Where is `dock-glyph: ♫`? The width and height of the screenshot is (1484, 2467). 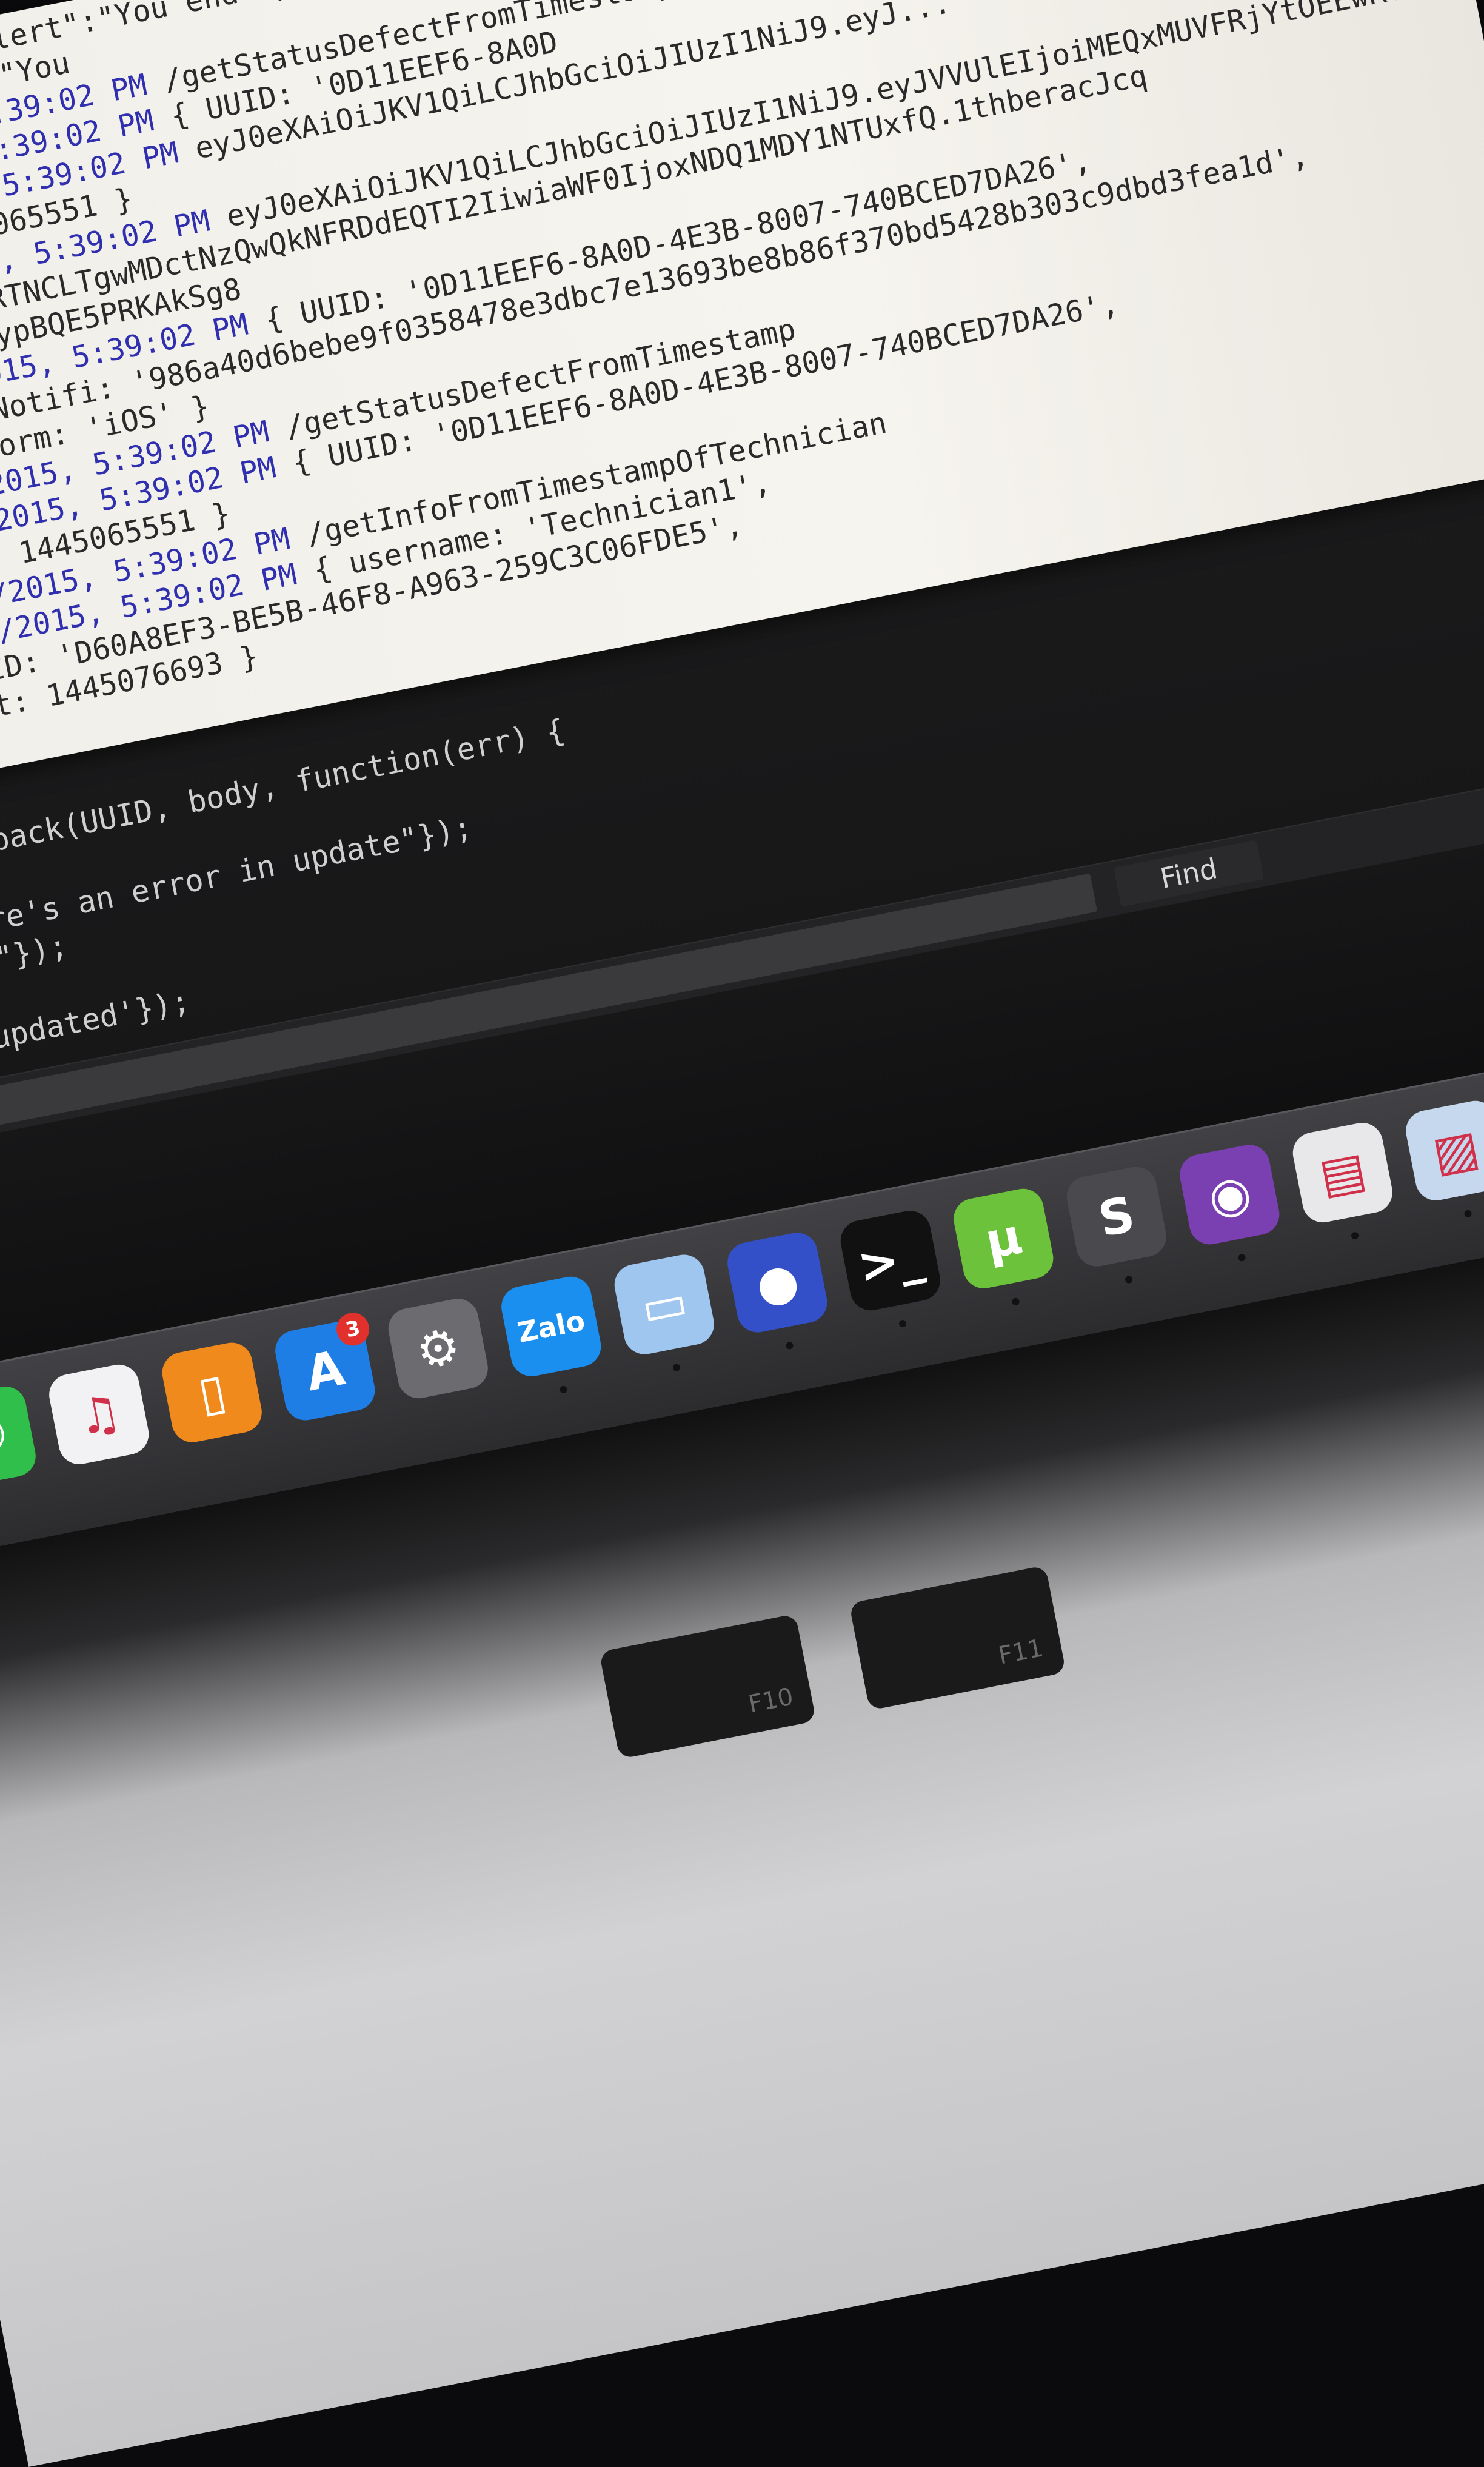 dock-glyph: ♫ is located at coordinates (99, 1414).